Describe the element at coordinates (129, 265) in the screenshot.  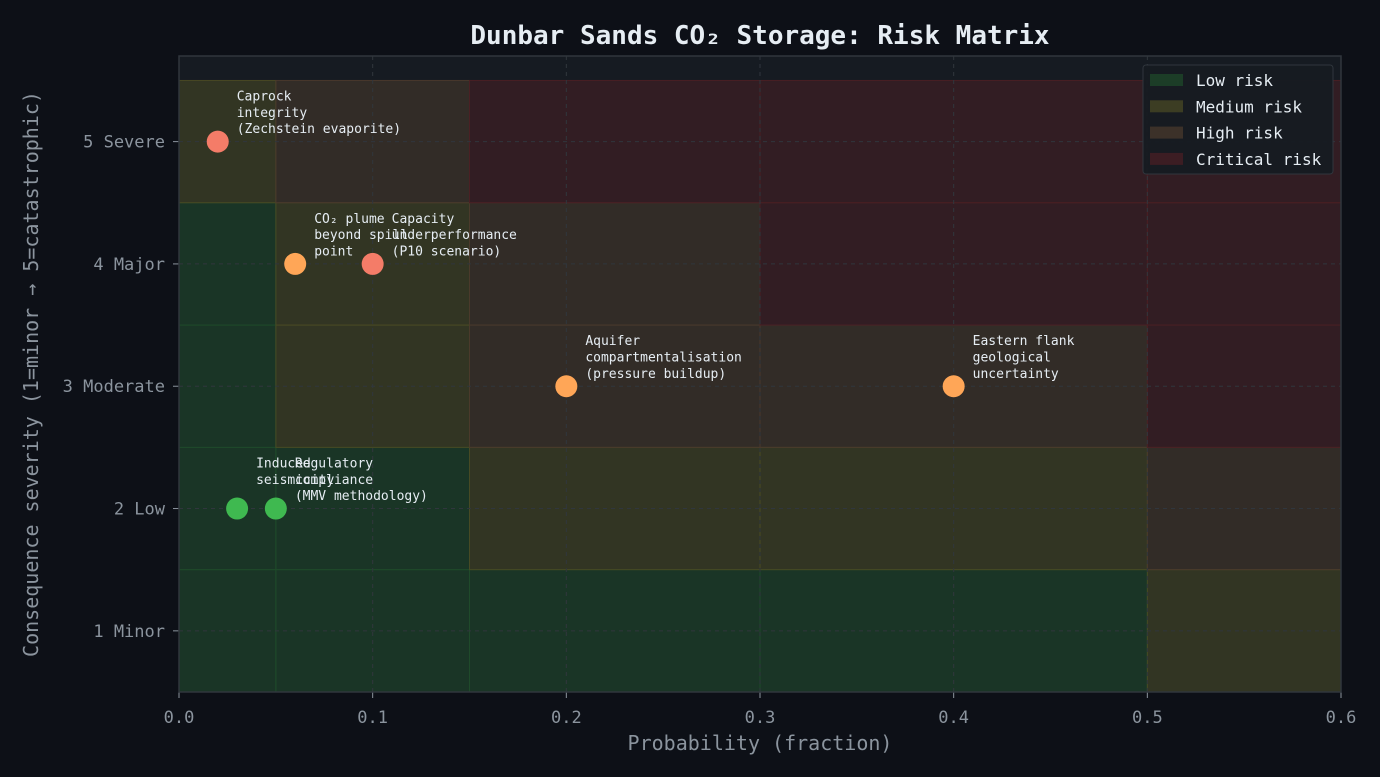
I see `y-tick-label: 4 Major` at that location.